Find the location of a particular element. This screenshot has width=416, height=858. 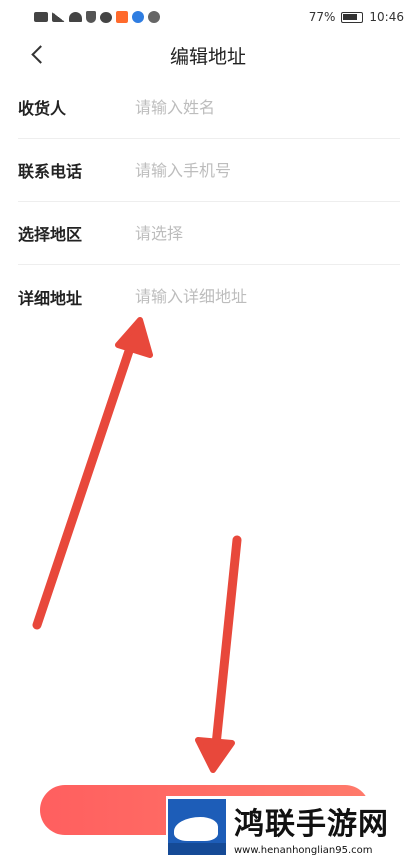

status-right: 77% 10:46 is located at coordinates (356, 17).